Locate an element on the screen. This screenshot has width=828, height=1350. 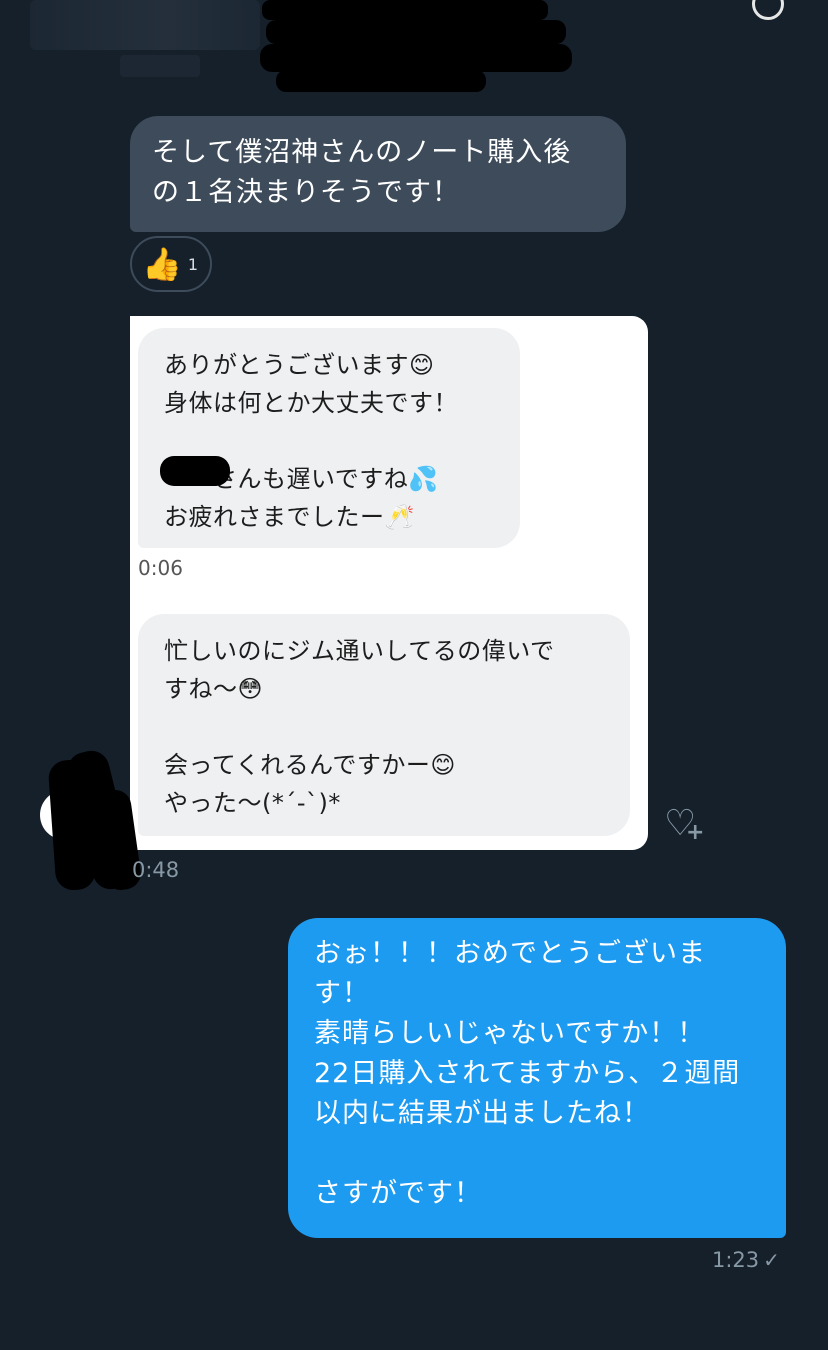
message-line: やった〜(*´-`)* is located at coordinates (252, 803).